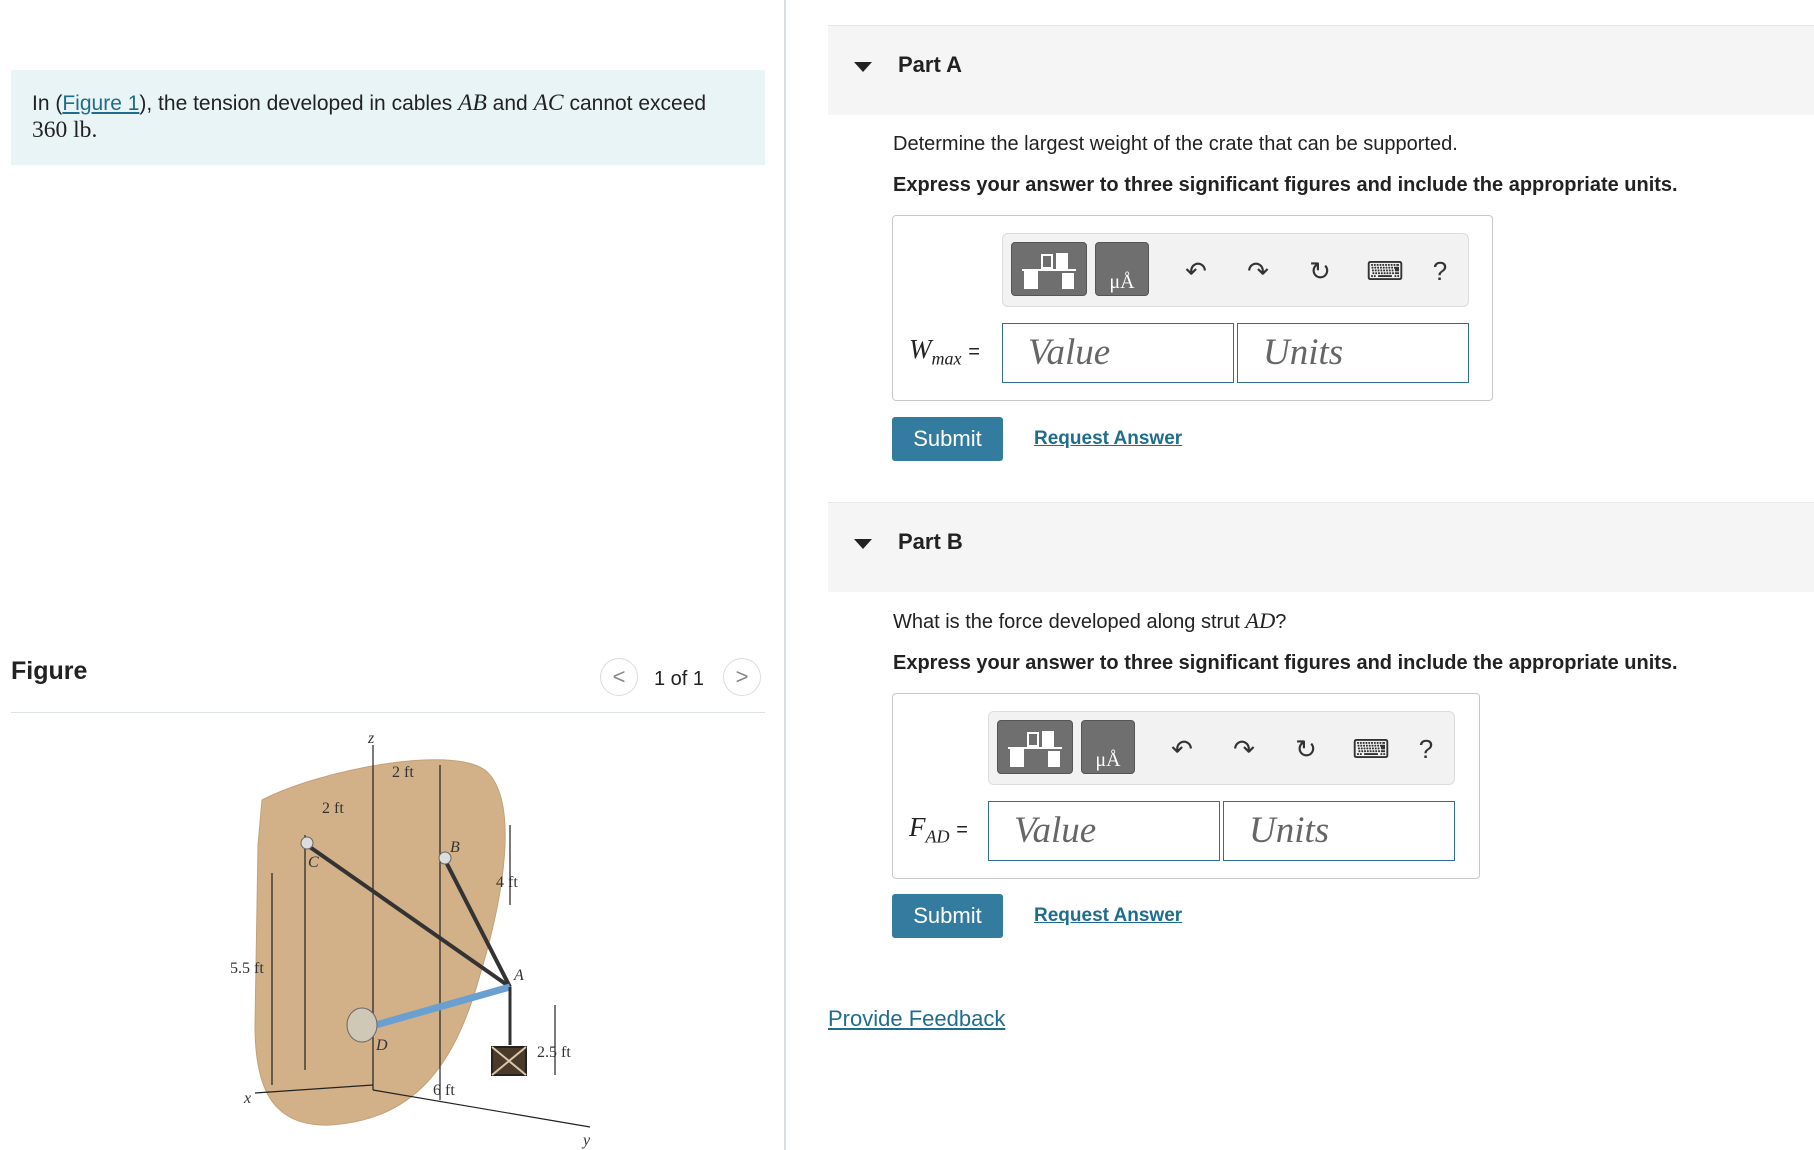  I want to click on fad-label: FAD =, so click(938, 829).